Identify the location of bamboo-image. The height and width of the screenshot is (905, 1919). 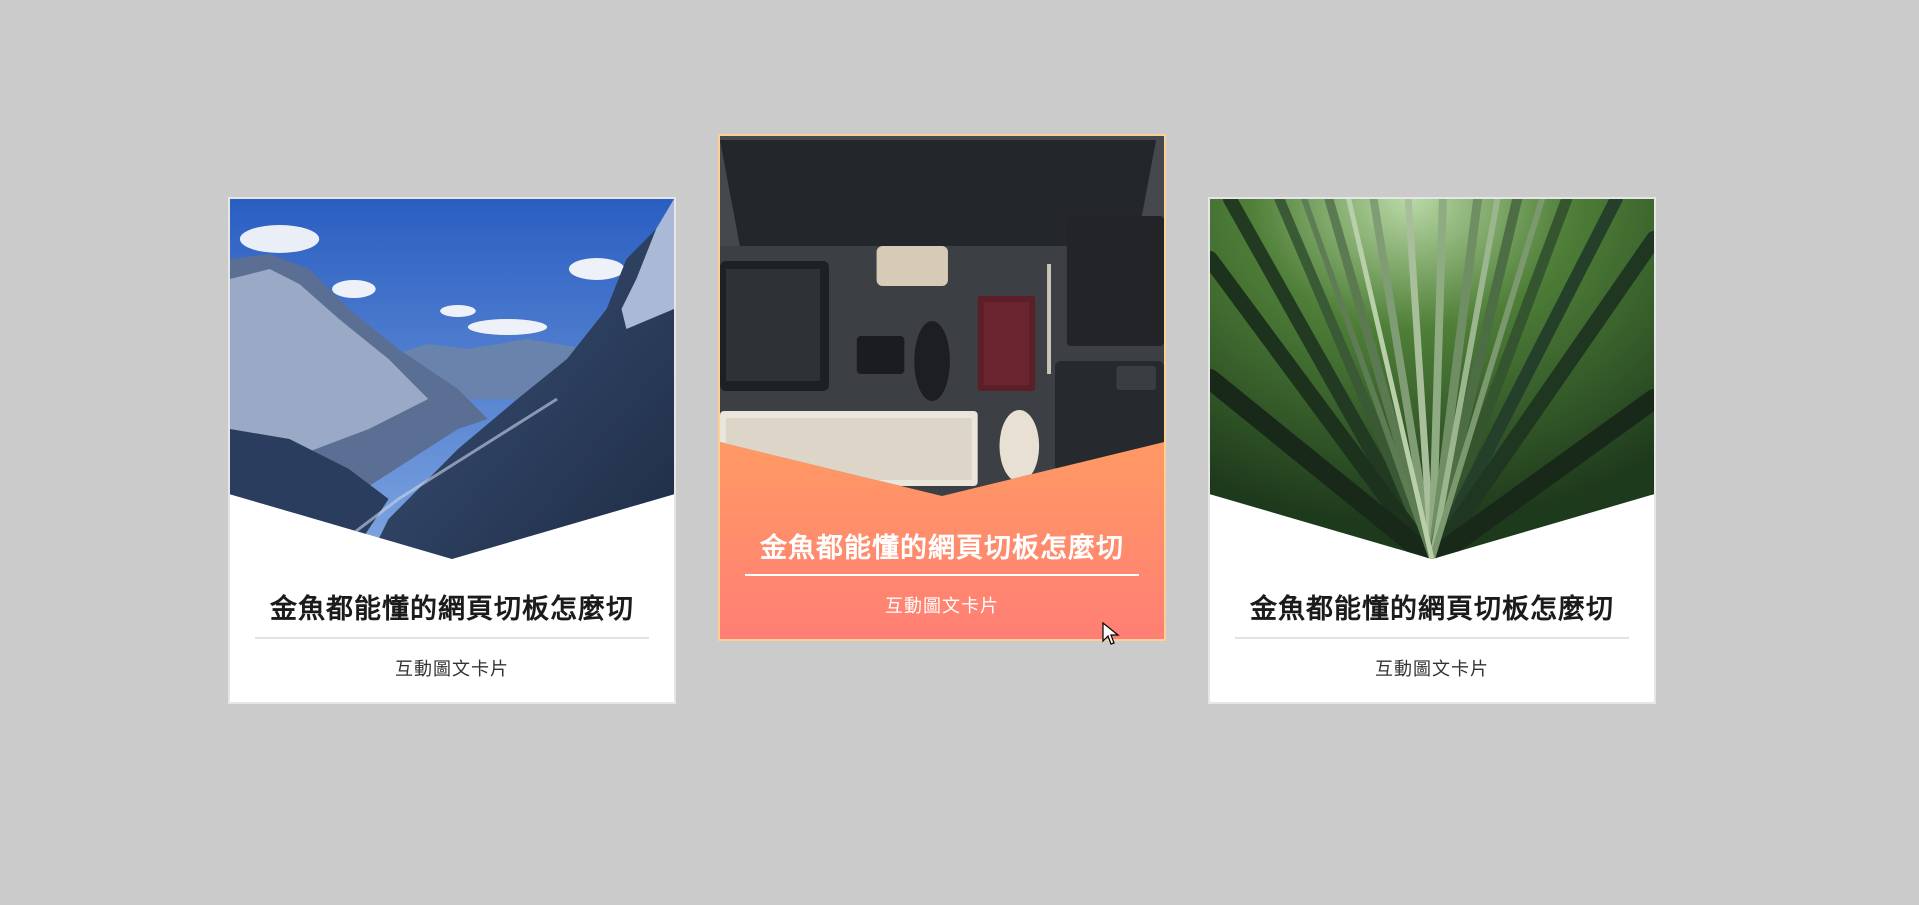
(1432, 379).